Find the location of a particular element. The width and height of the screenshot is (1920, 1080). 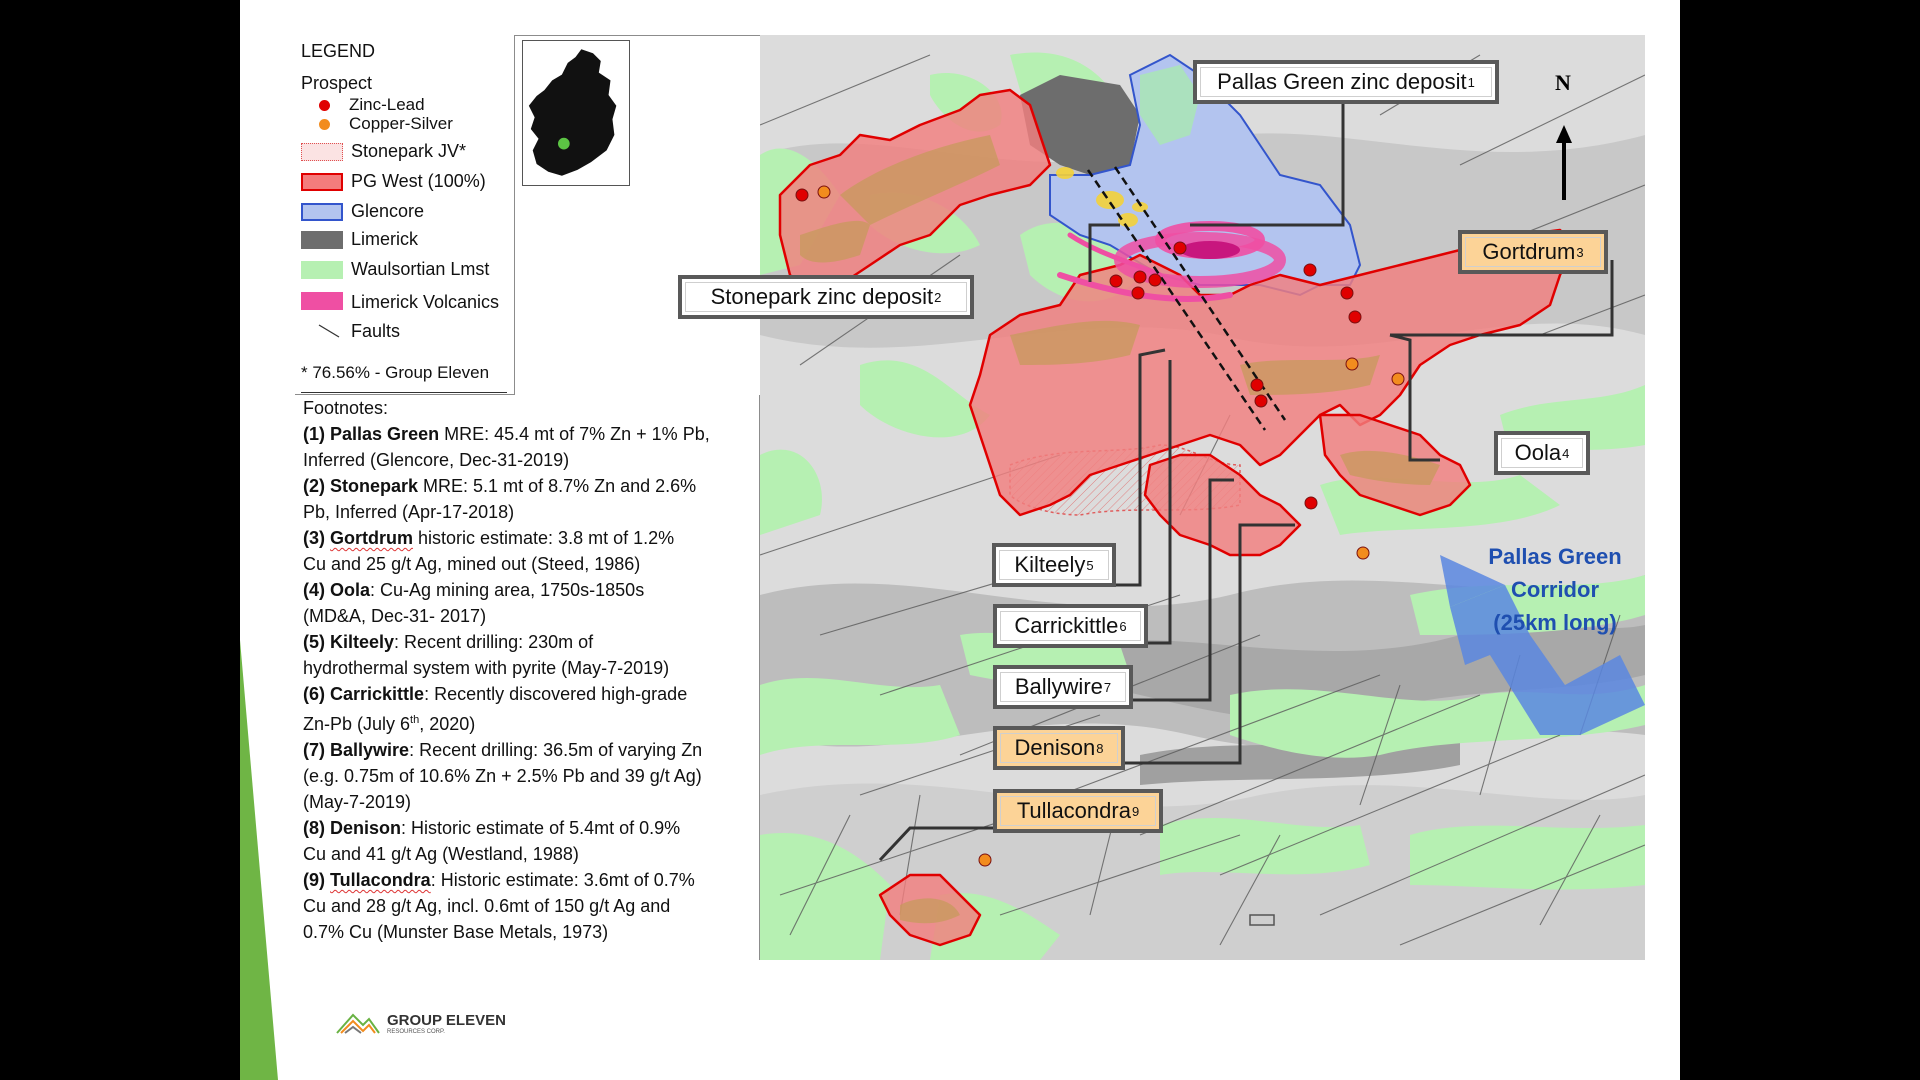

legend-prospect-zinc-lead: Zinc-Lead is located at coordinates (387, 104).